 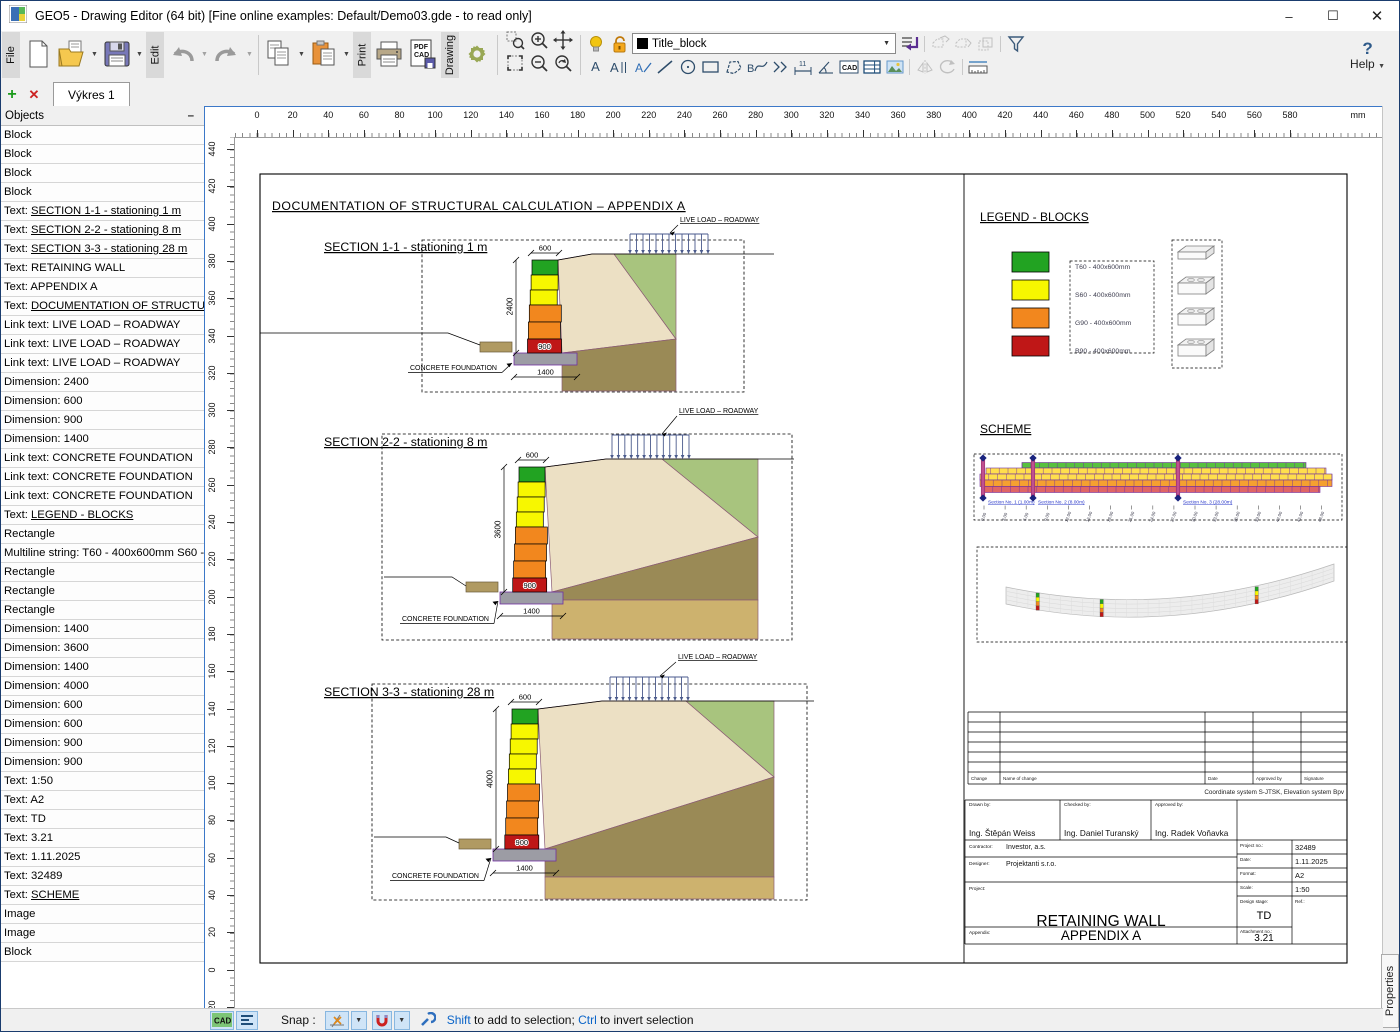 I want to click on dimension-tool-icon: 11, so click(x=802, y=67).